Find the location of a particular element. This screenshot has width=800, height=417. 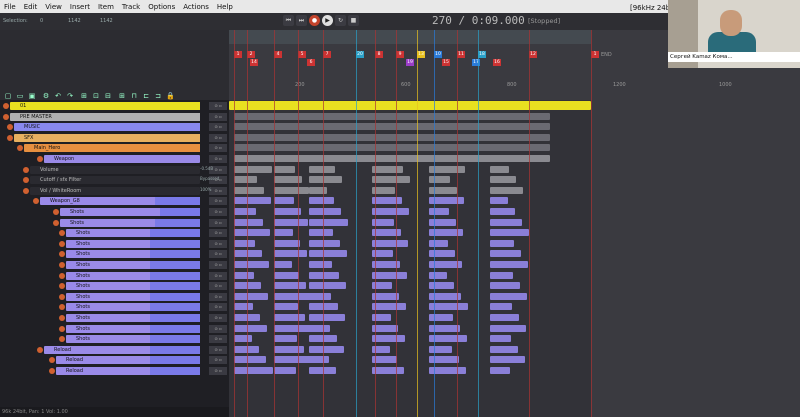

stop-icon: ■ is located at coordinates (353, 20).